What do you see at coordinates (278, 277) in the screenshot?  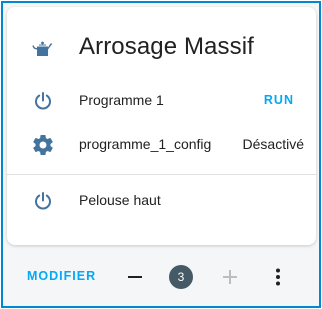 I see `more-vertical-icon` at bounding box center [278, 277].